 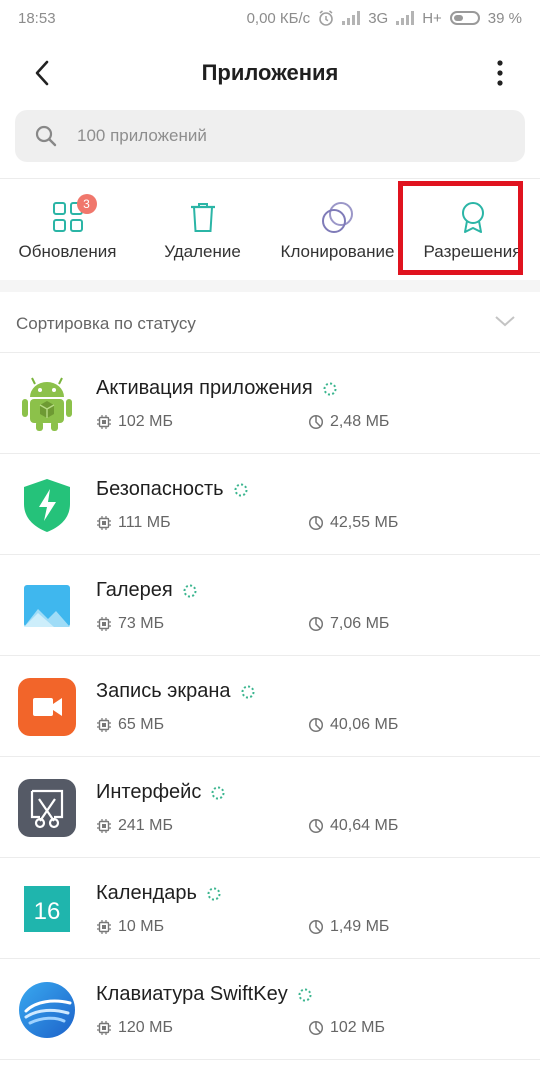 I want to click on app-name: Клавиатура SwiftKey, so click(x=204, y=994).